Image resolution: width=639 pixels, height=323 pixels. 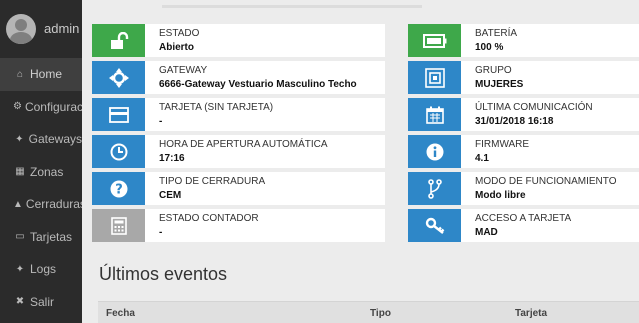 I want to click on sidebar-item-home: ⌂ Home, so click(x=41, y=74).